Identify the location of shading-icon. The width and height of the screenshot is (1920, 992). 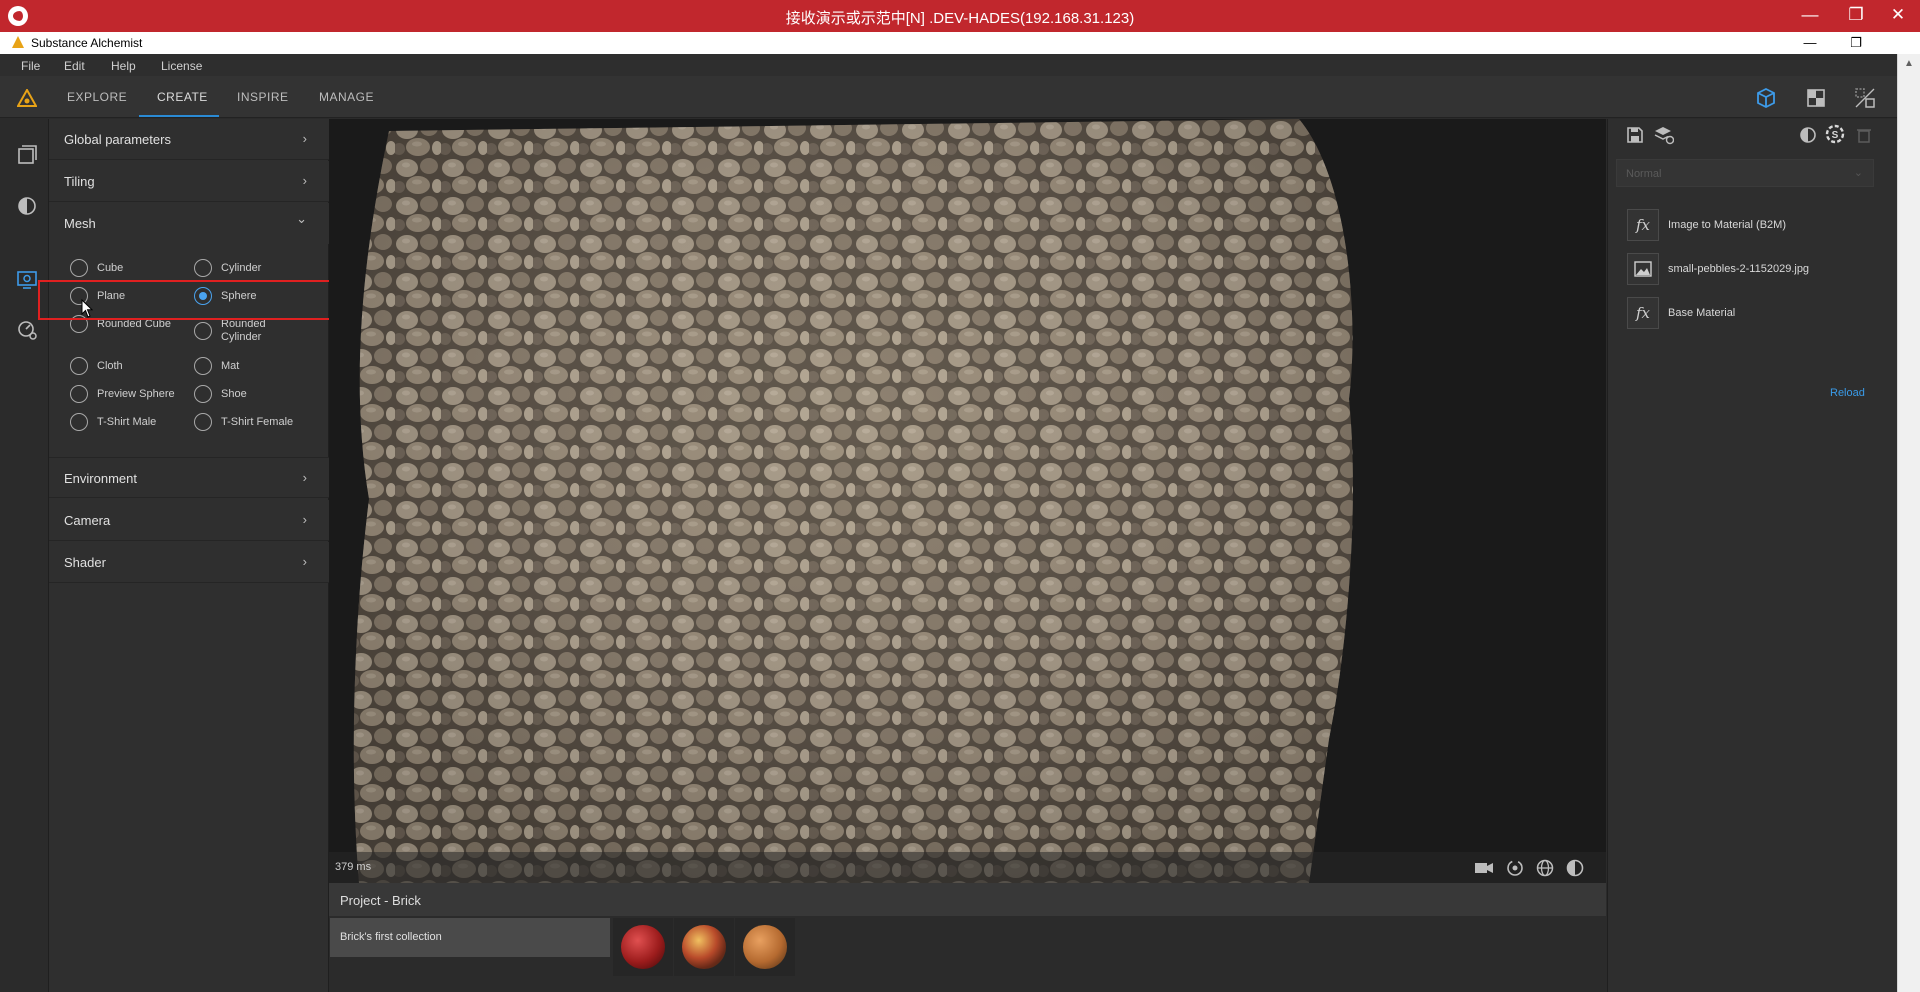
(1575, 868).